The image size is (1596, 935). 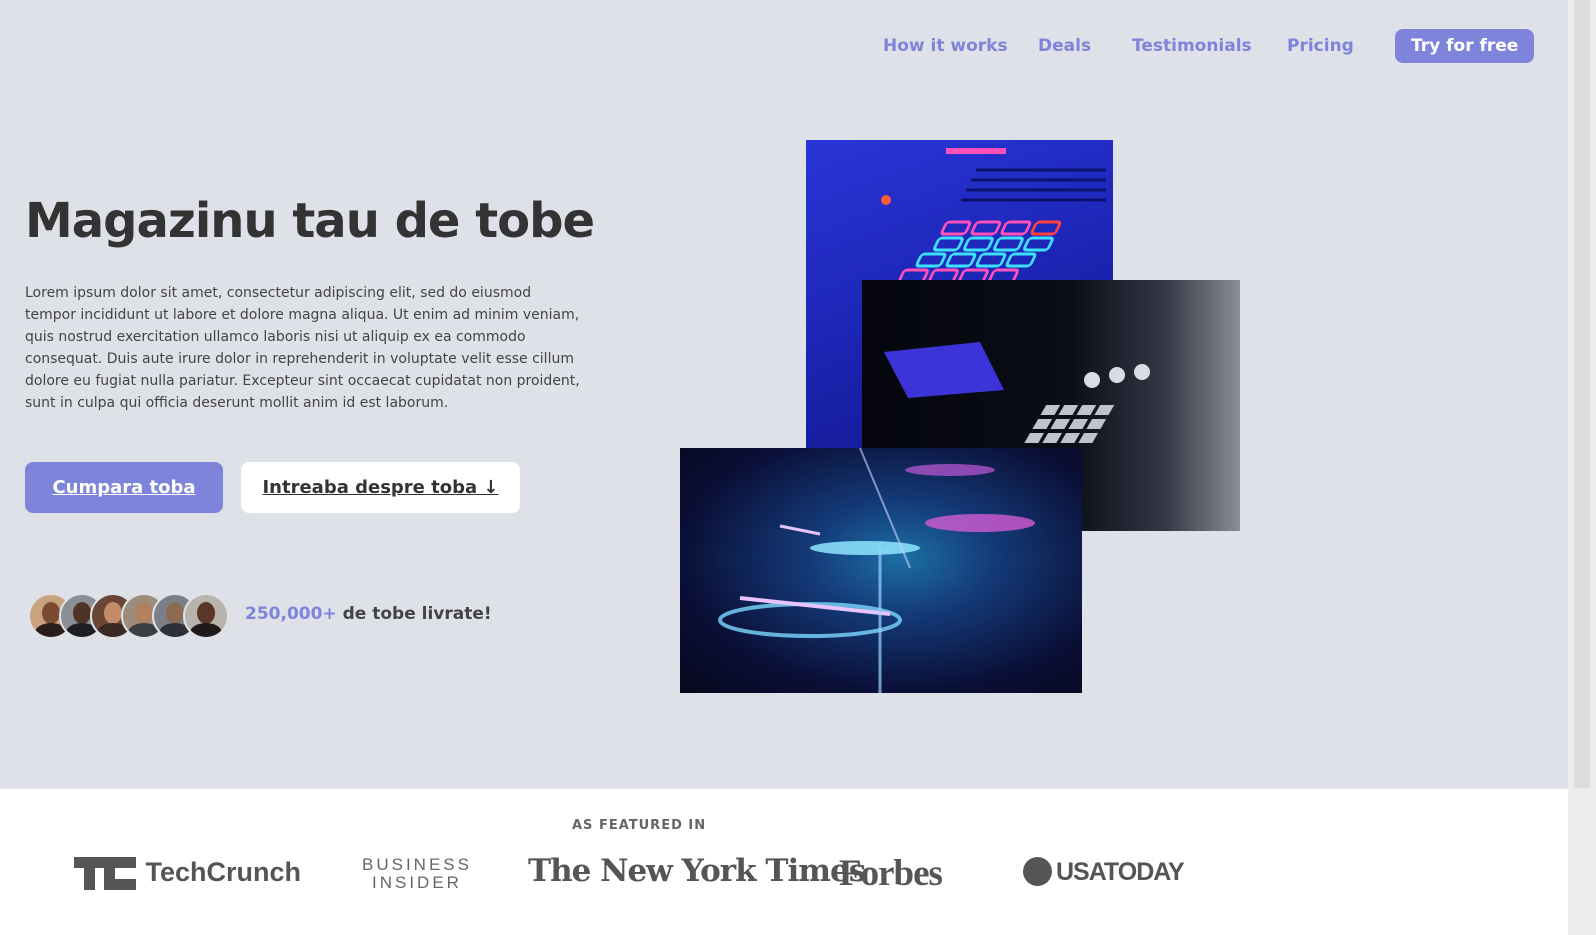 I want to click on nav-deals: Deals, so click(x=1064, y=46).